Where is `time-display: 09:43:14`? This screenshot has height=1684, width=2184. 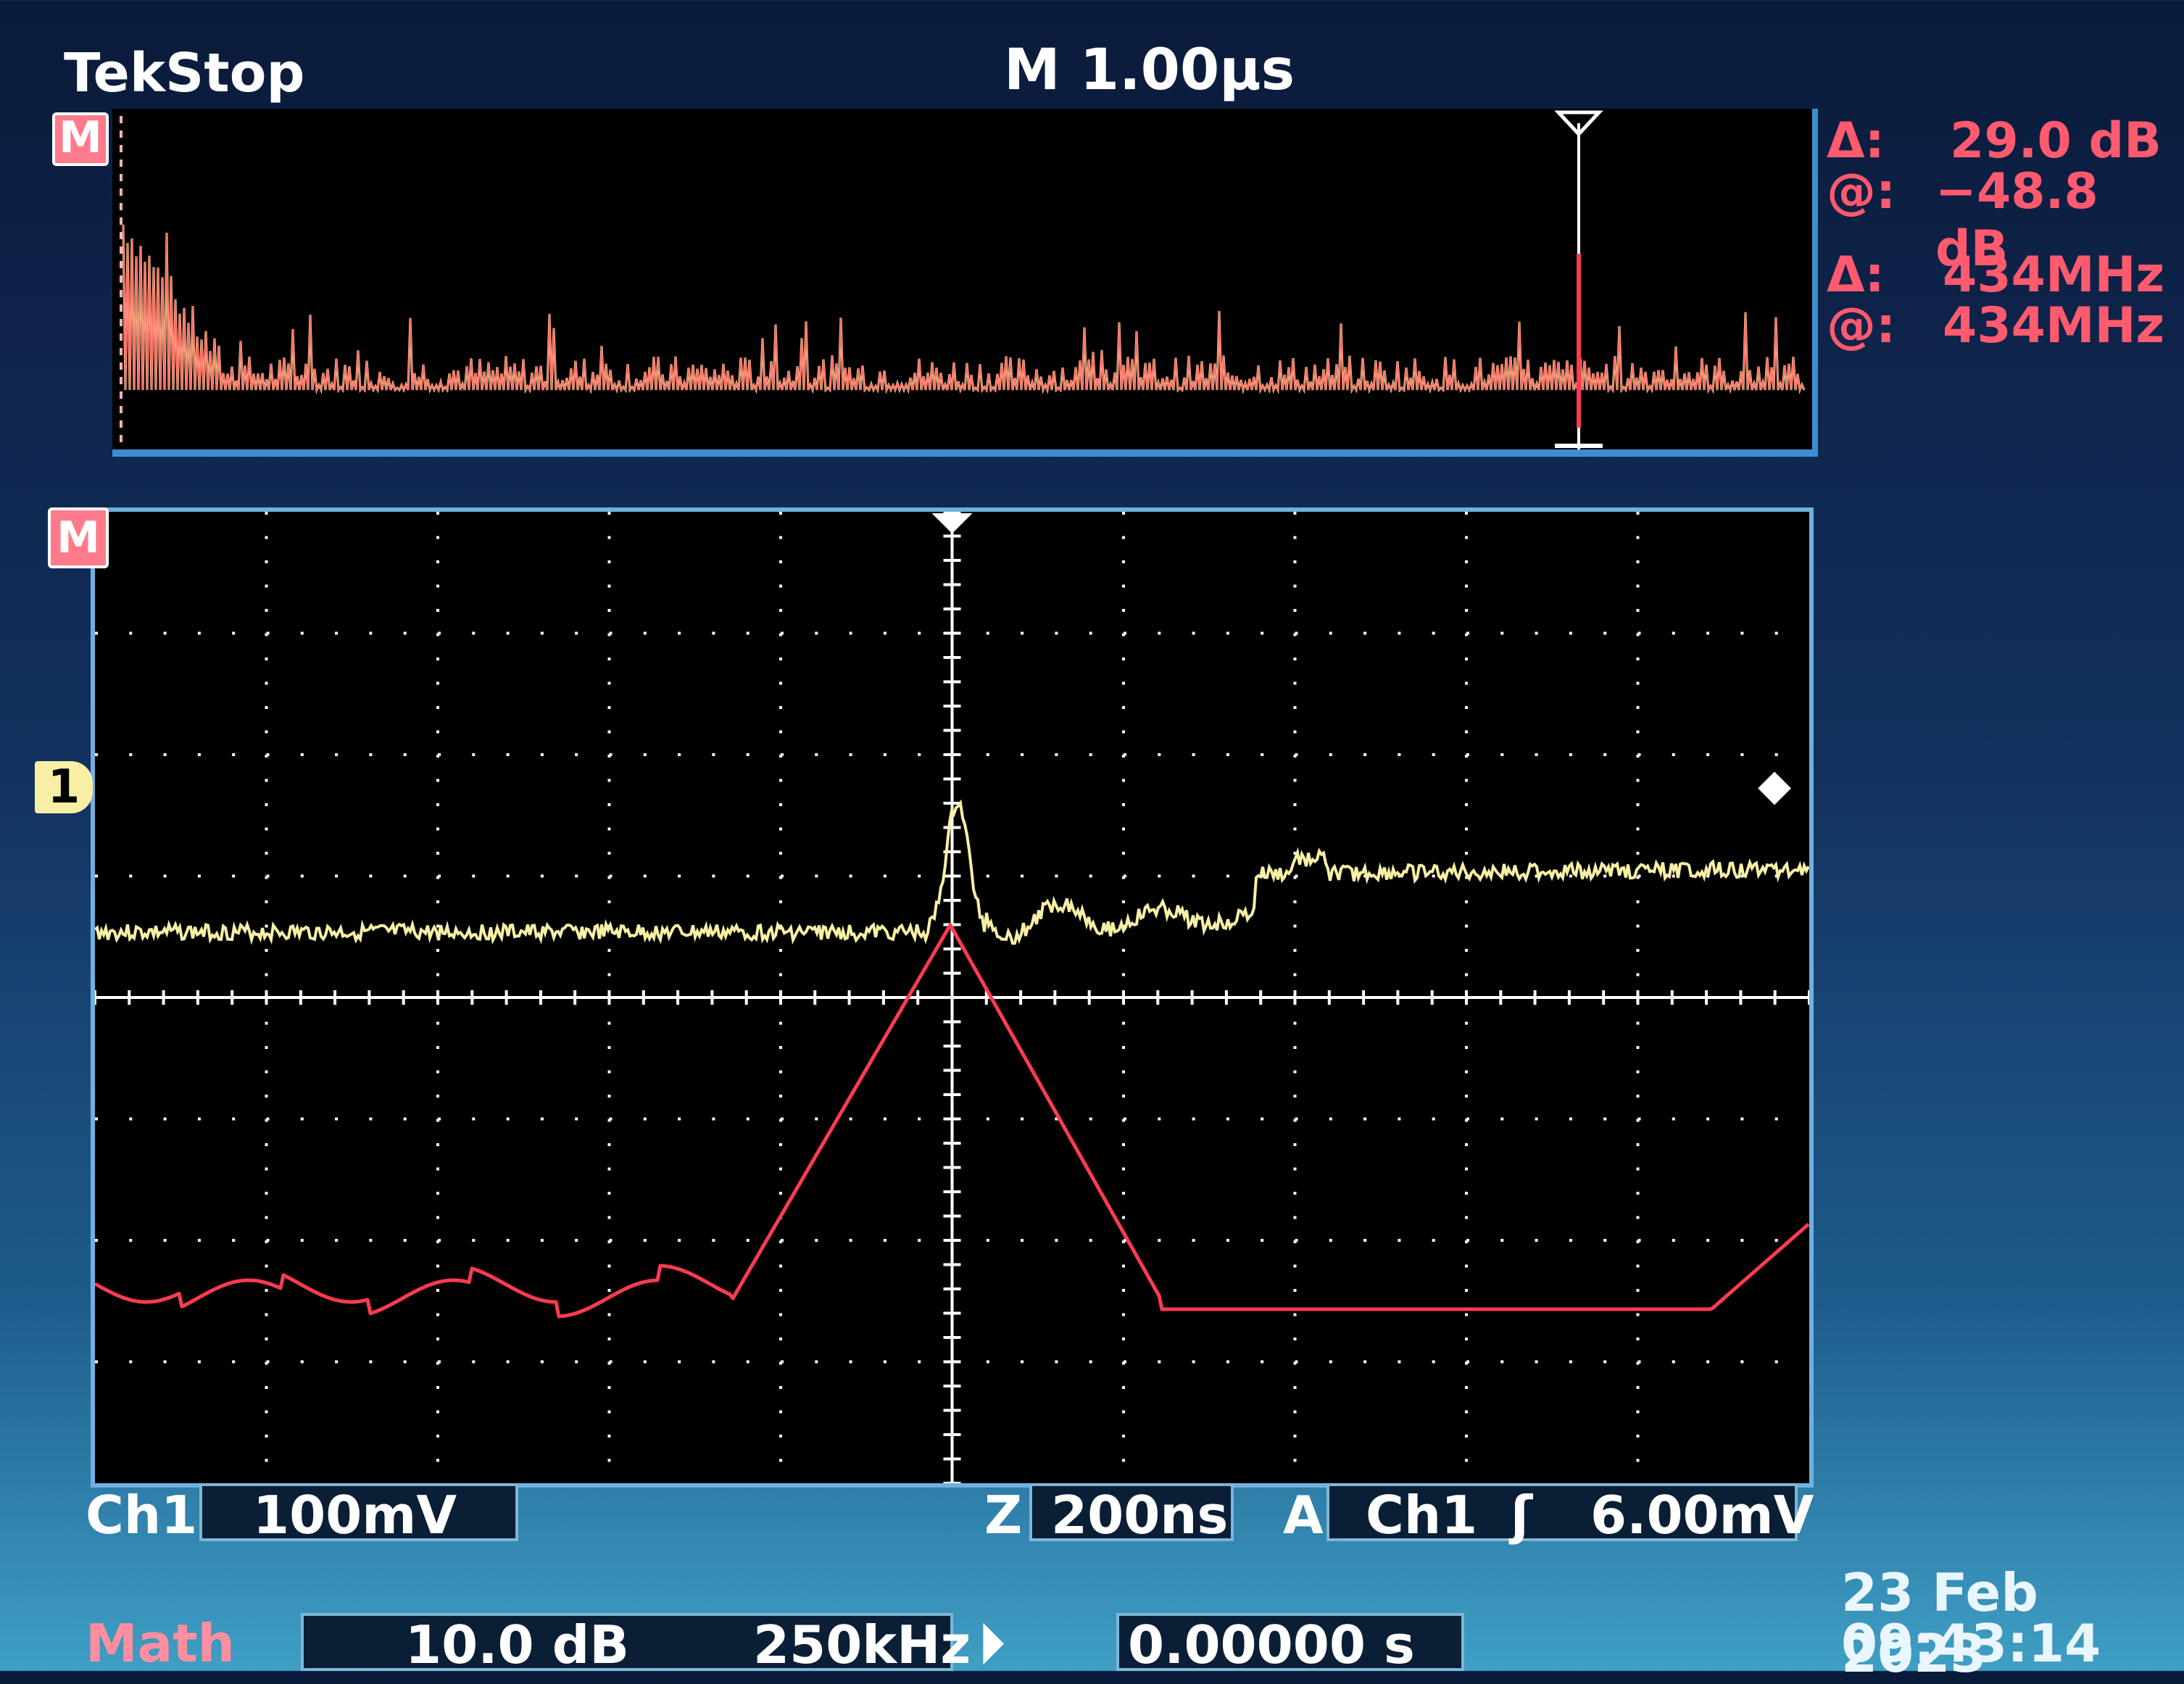
time-display: 09:43:14 is located at coordinates (1971, 1643).